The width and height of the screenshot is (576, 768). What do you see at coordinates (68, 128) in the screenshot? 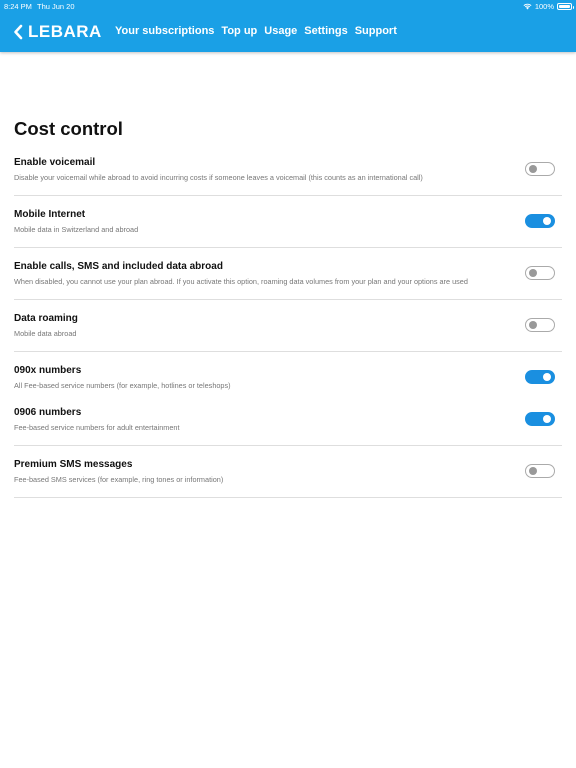
I see `page-title: Cost control` at bounding box center [68, 128].